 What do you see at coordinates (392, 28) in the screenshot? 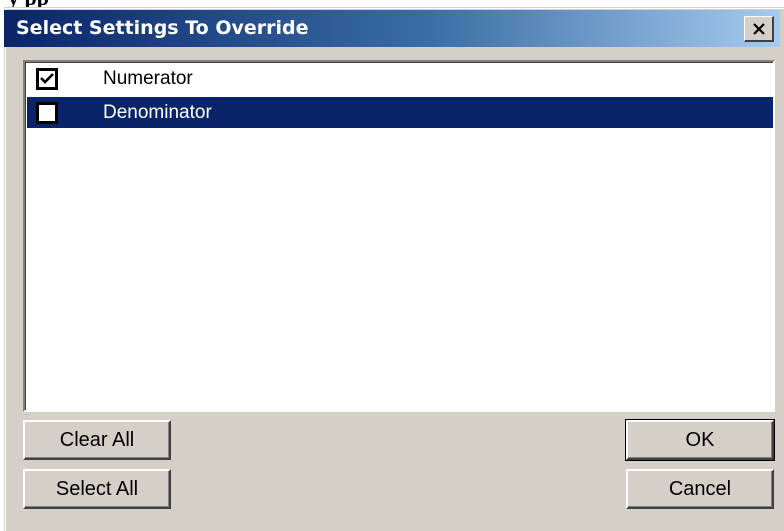
I see `title-bar: Select Settings To Override` at bounding box center [392, 28].